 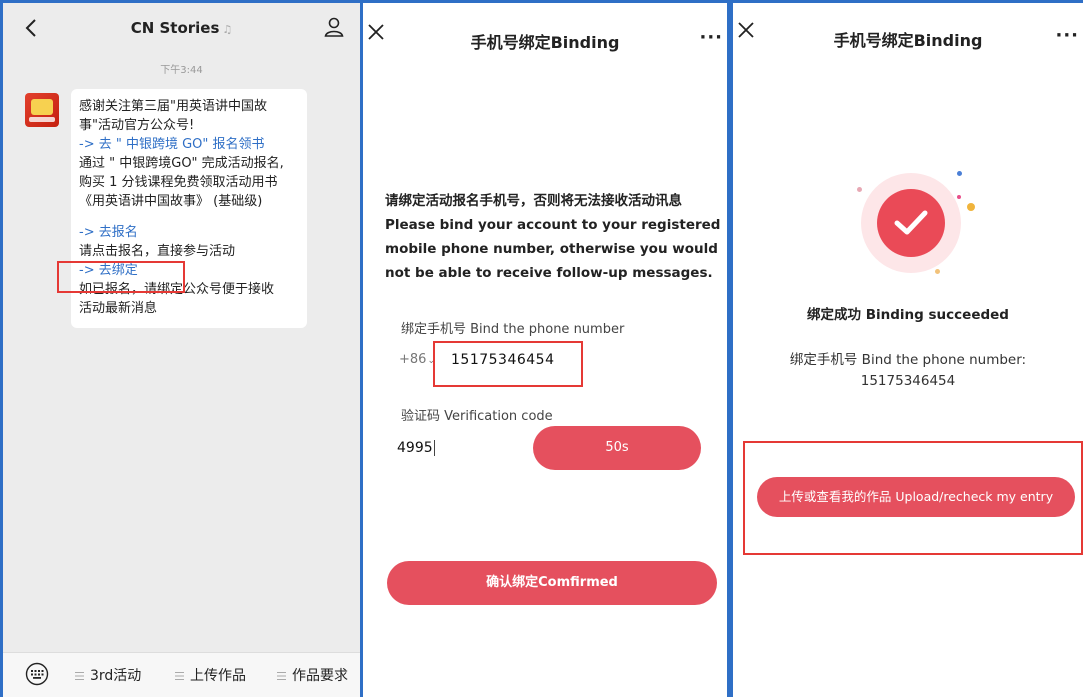 What do you see at coordinates (617, 448) in the screenshot?
I see `resend-code-button: 50s` at bounding box center [617, 448].